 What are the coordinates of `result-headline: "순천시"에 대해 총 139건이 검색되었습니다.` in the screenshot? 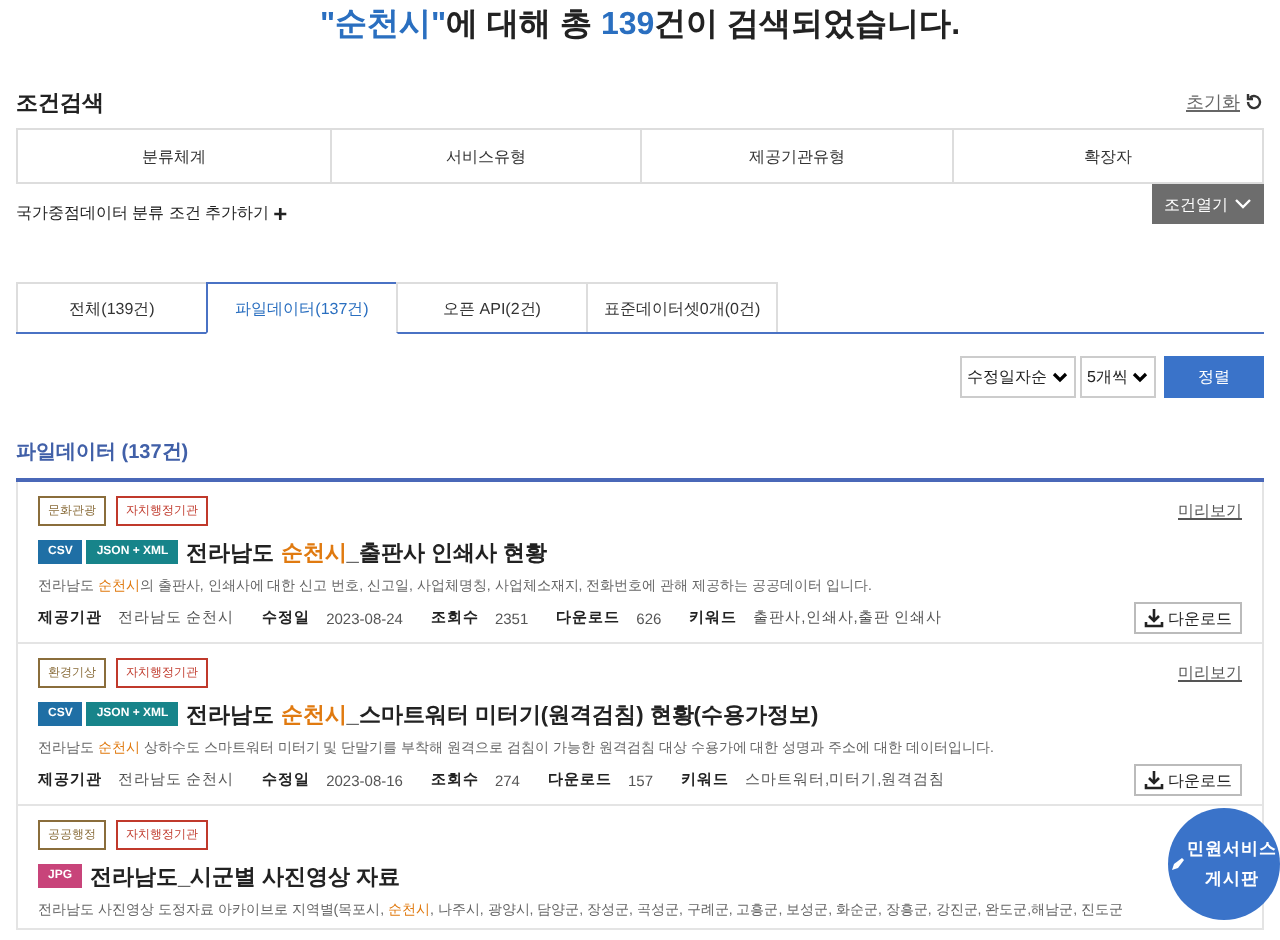 It's located at (640, 26).